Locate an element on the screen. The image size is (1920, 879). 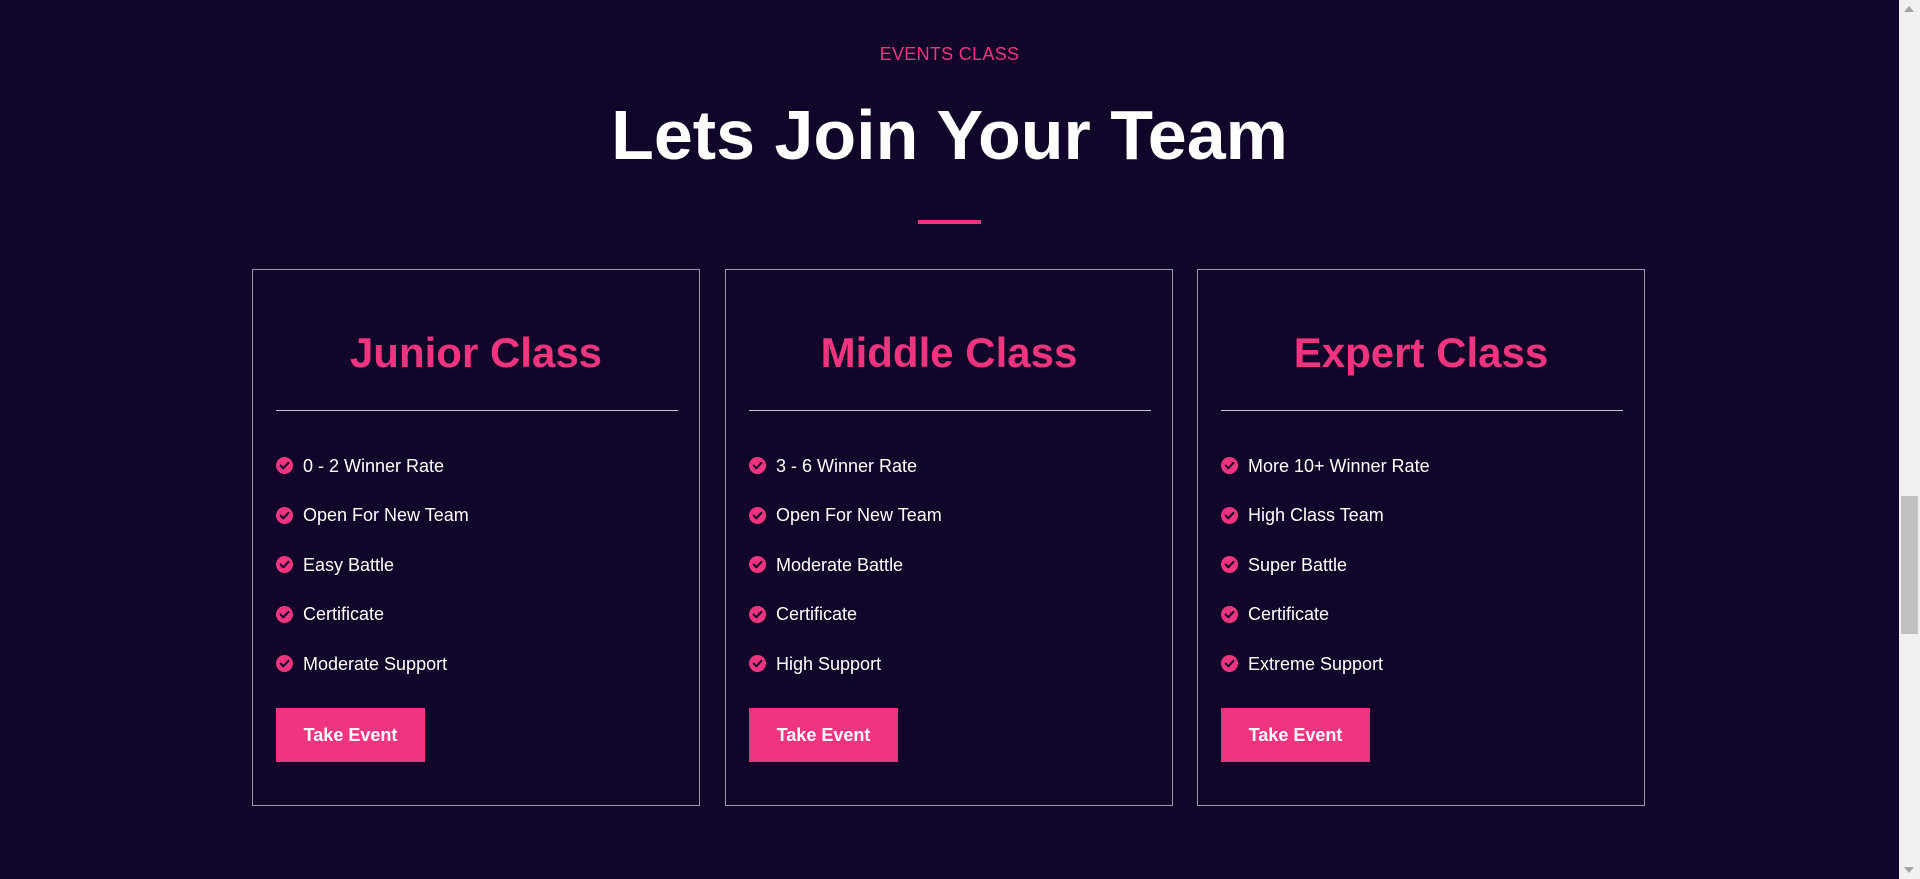
feature-item: Moderate Battle is located at coordinates (950, 565).